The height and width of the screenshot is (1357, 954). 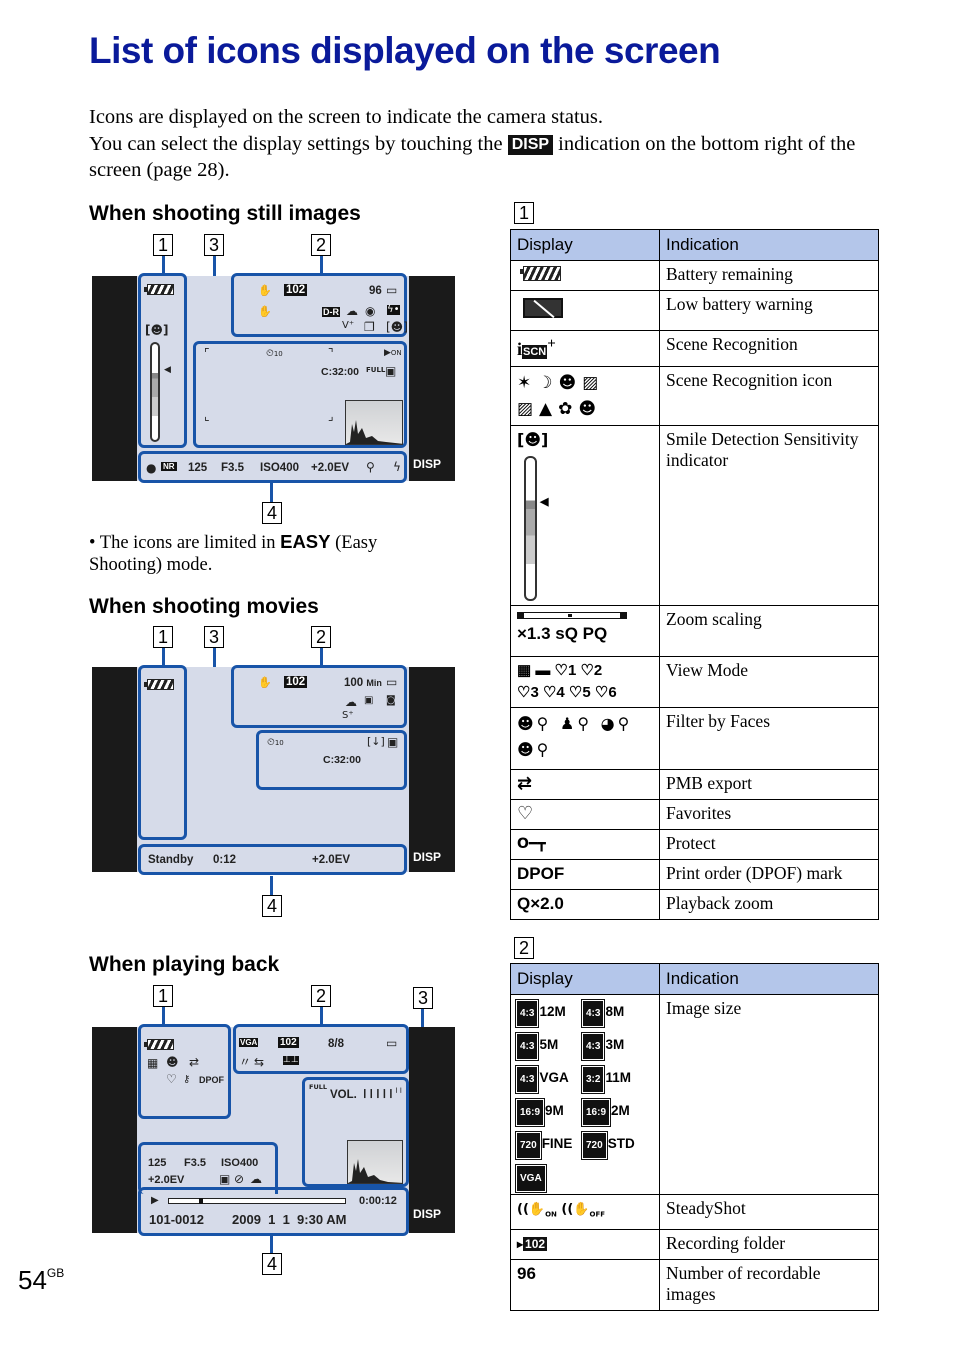 I want to click on progress-marker, so click(x=200, y=1201).